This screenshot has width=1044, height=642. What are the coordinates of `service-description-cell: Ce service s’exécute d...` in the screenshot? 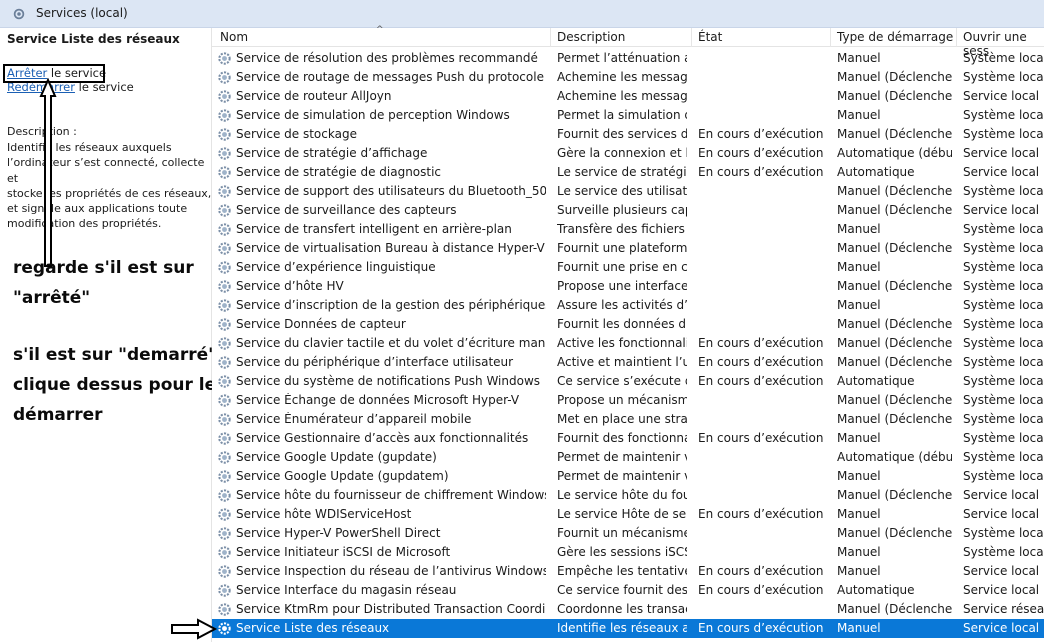 It's located at (622, 381).